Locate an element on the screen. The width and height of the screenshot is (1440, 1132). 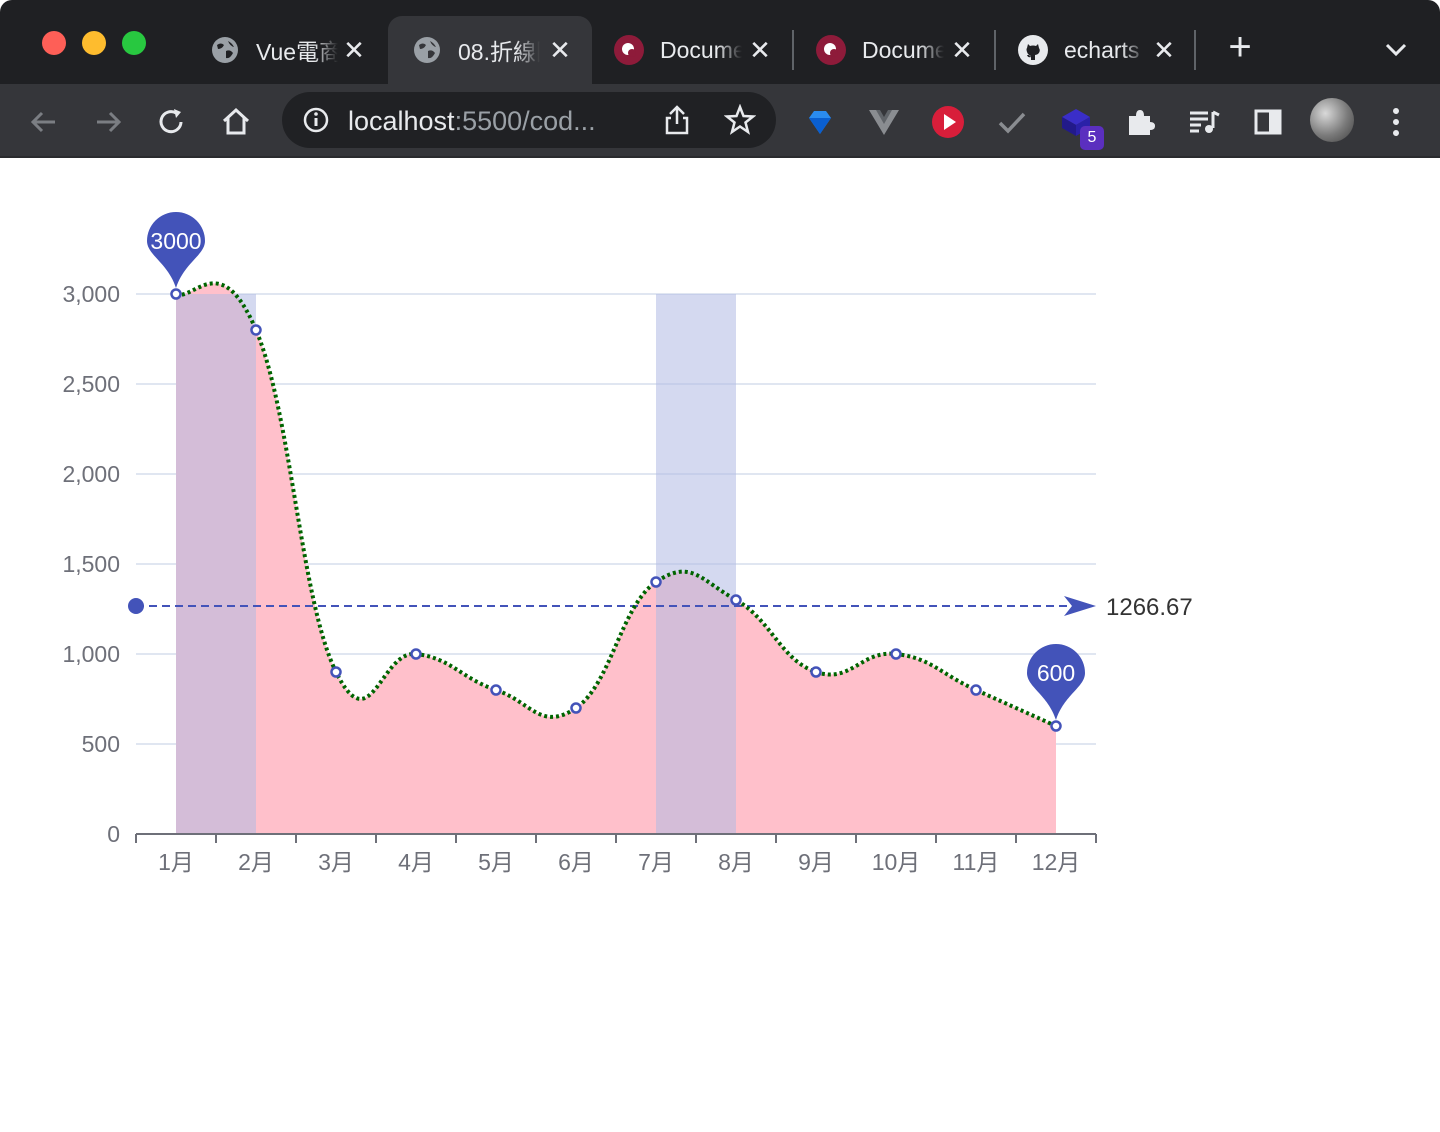
x-tick-label: 2月 is located at coordinates (256, 862).